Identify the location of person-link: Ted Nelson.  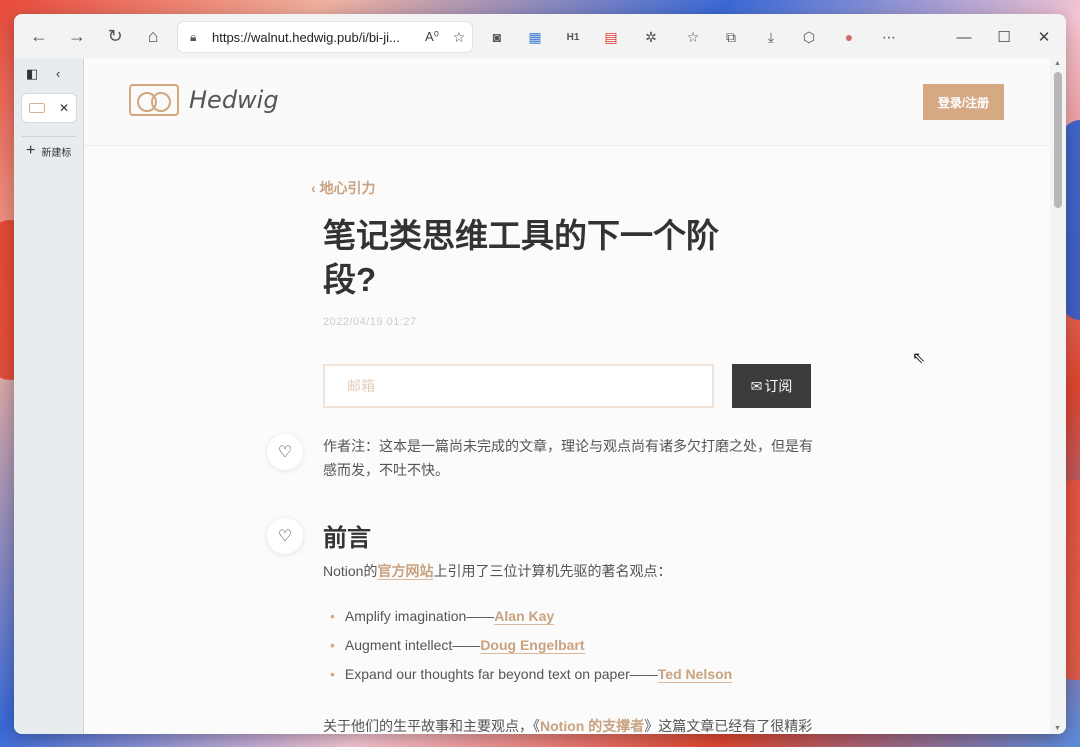
(695, 674).